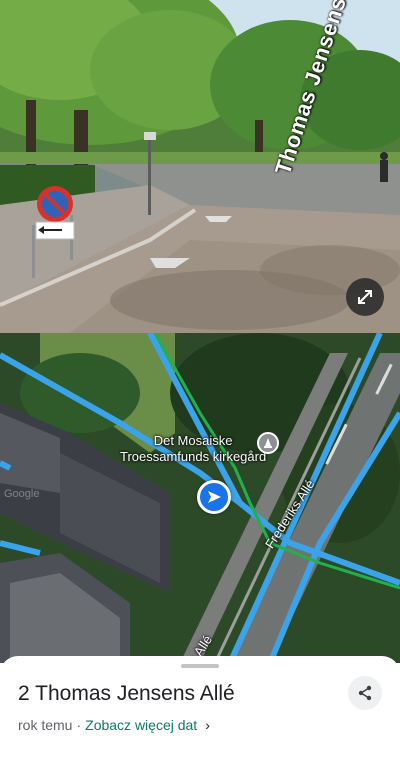 The height and width of the screenshot is (757, 400). I want to click on date-row: rok temu · Zobacz więcej dat ›, so click(114, 725).